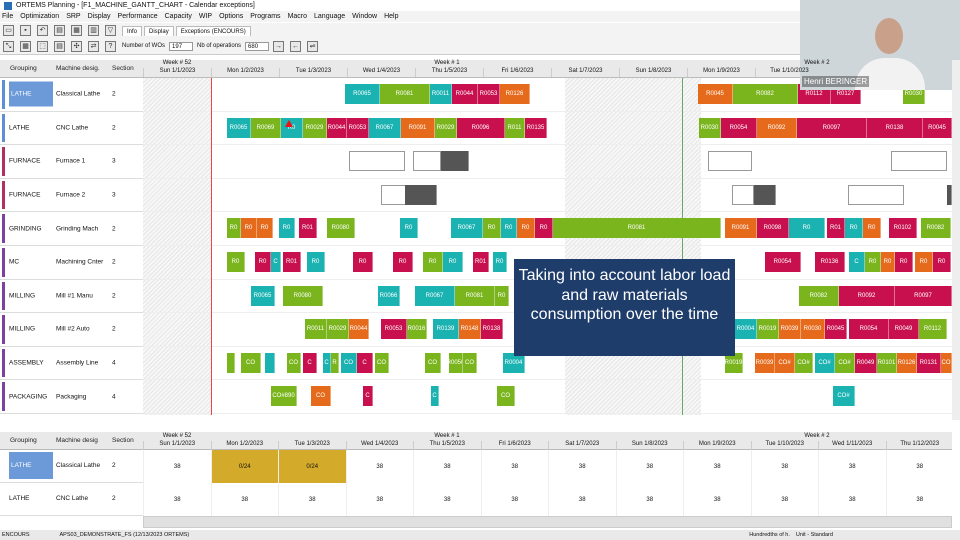 The image size is (960, 540). Describe the element at coordinates (297, 16) in the screenshot. I see `menu-item-macro: Macro` at that location.